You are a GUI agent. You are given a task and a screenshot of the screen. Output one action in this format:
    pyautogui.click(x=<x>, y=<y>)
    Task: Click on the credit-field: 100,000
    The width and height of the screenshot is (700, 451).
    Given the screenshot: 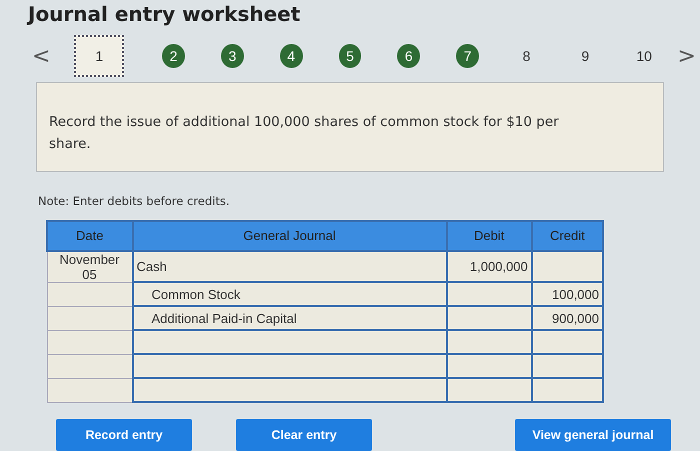 What is the action you would take?
    pyautogui.click(x=567, y=294)
    